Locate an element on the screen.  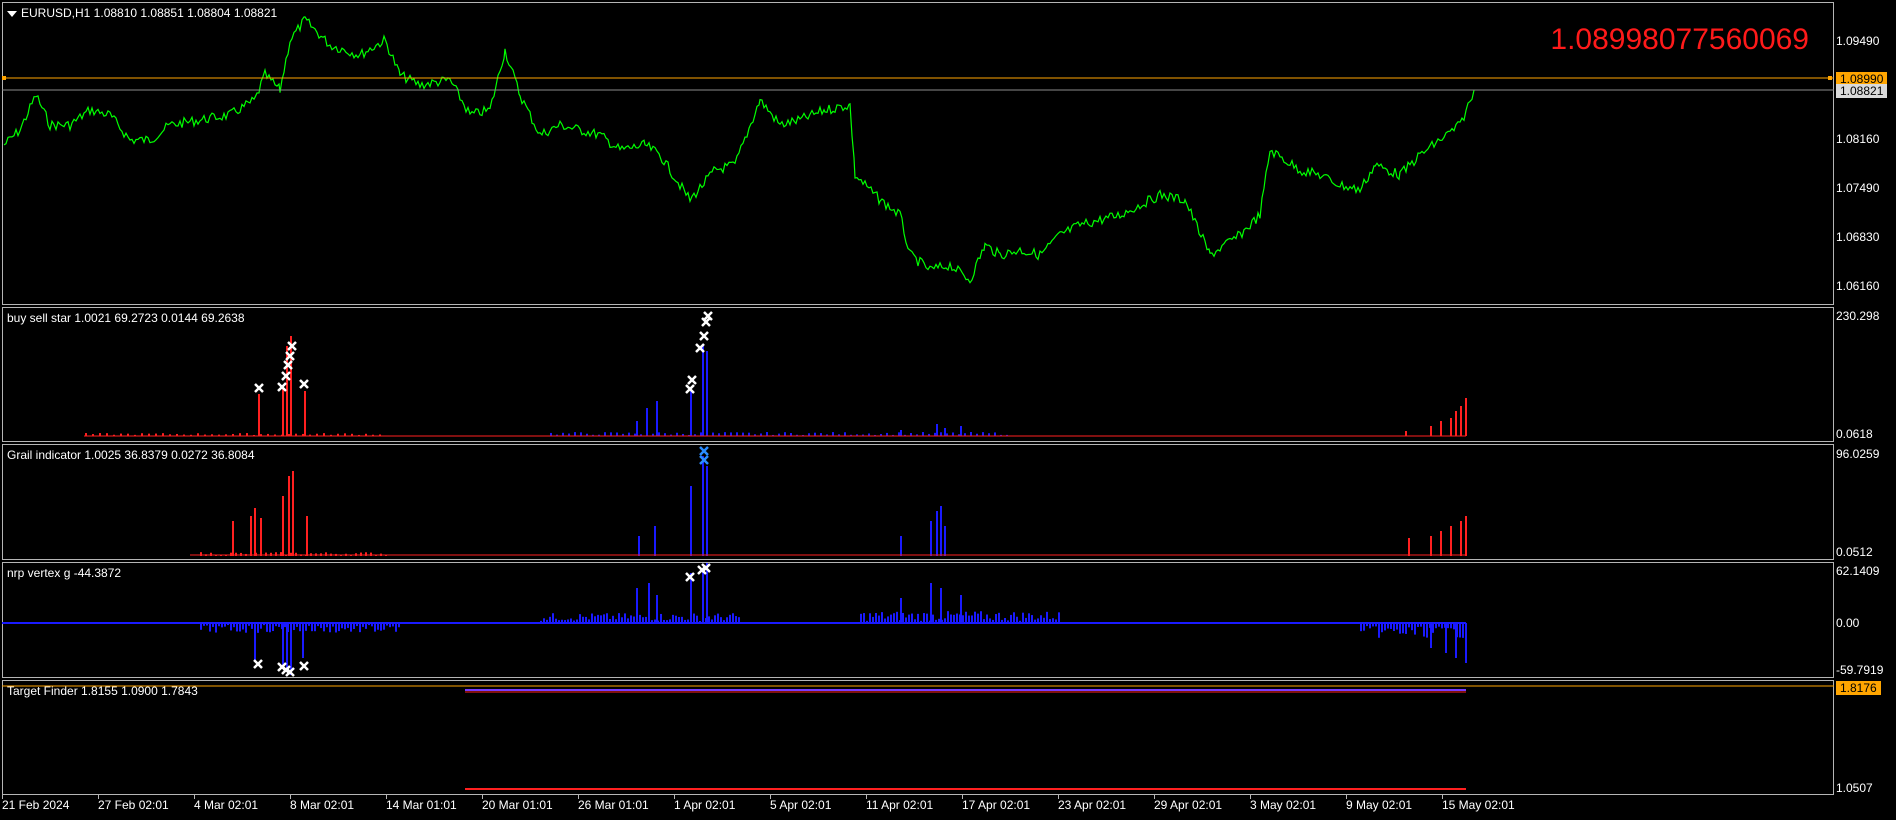
price-axis-label: 1.09490 is located at coordinates (1858, 41).